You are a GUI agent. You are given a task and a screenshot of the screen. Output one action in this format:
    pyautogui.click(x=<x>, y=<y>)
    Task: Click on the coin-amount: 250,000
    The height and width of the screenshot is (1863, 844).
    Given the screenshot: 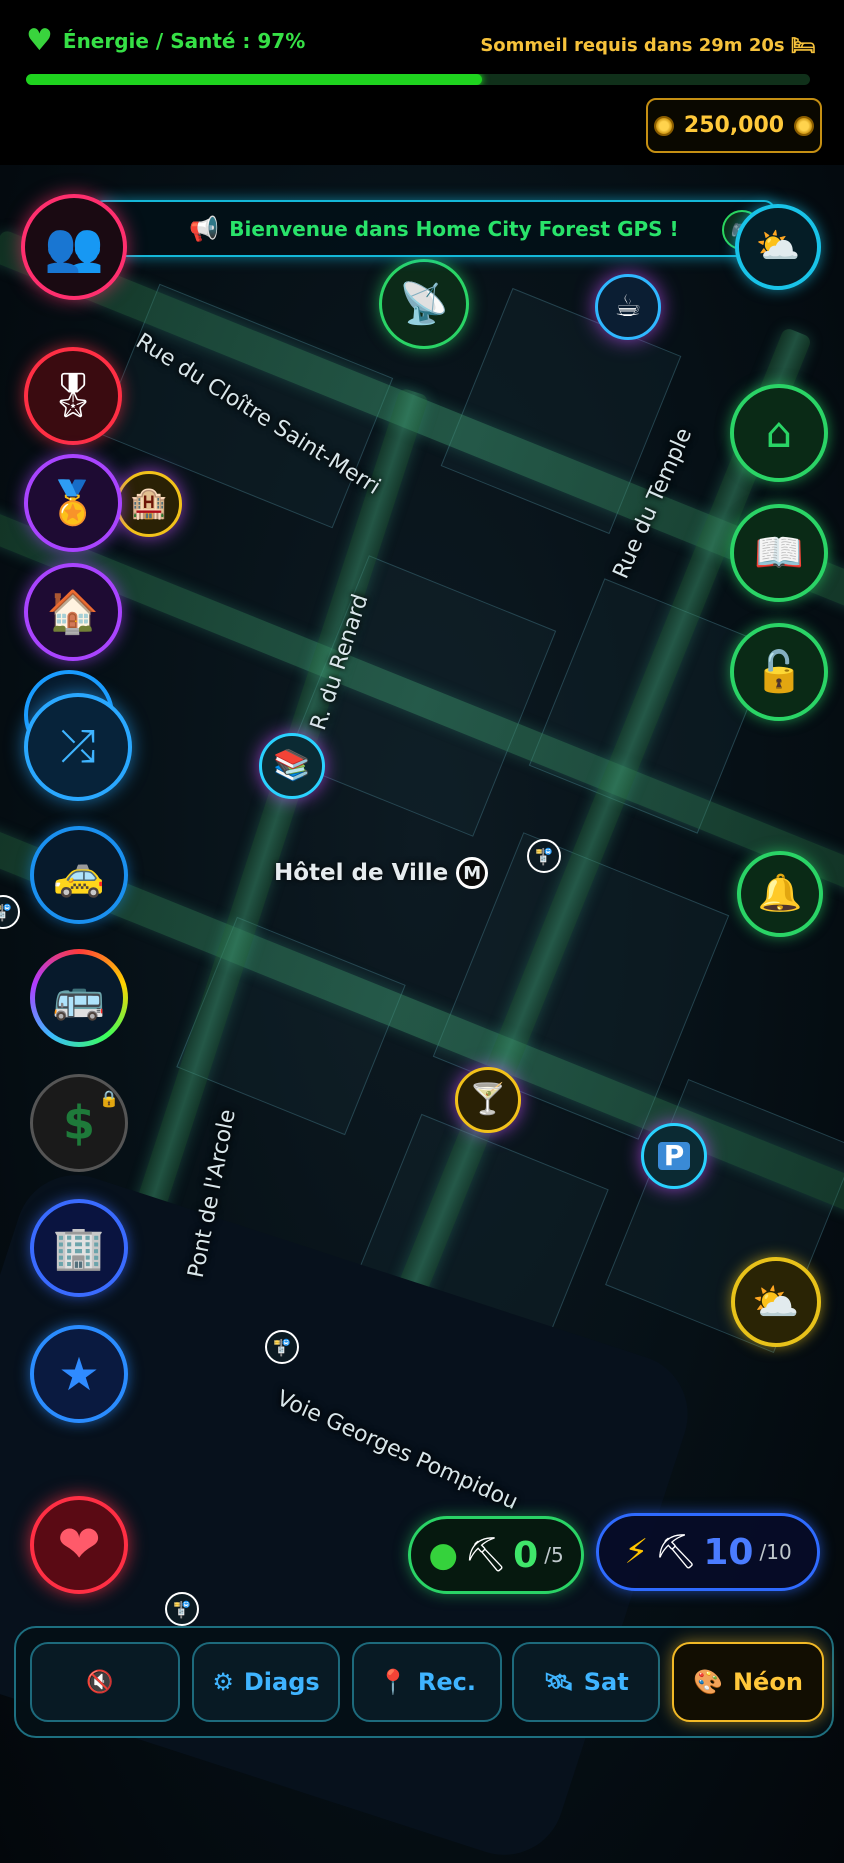 What is the action you would take?
    pyautogui.click(x=734, y=125)
    